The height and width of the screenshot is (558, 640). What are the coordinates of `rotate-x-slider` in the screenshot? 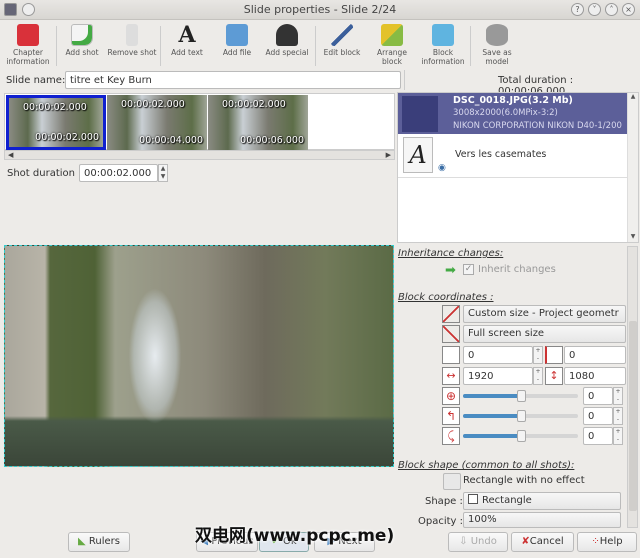 It's located at (520, 416).